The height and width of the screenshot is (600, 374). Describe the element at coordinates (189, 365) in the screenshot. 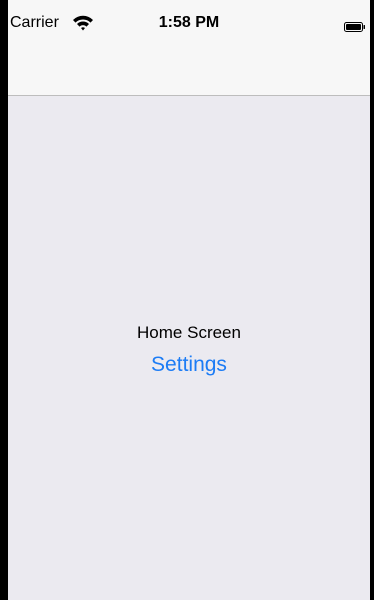

I see `settings-button: Settings` at that location.